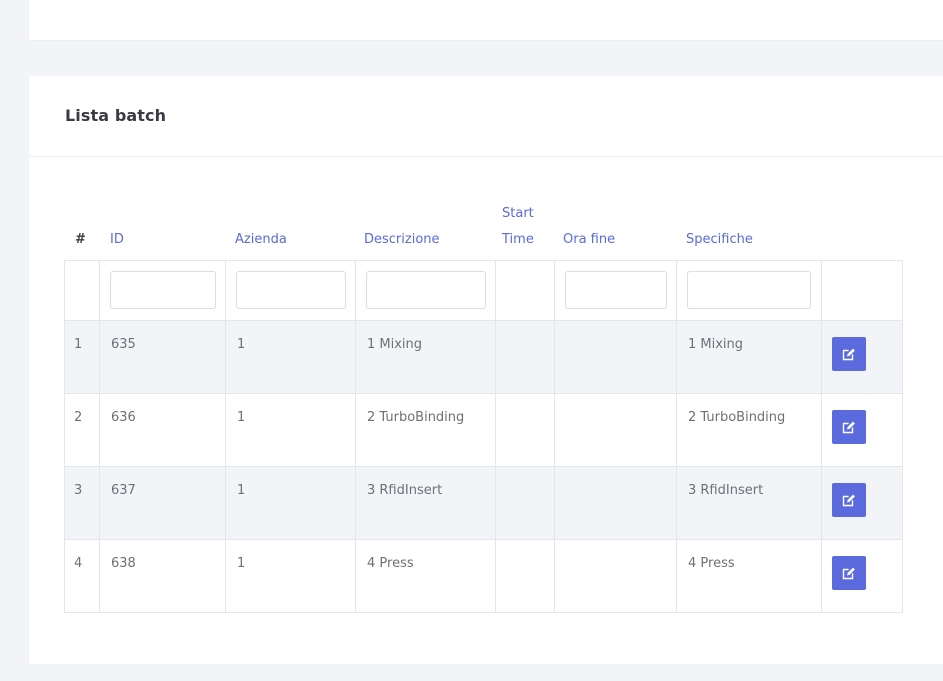 The image size is (943, 681). What do you see at coordinates (82, 290) in the screenshot?
I see `filter-cell-number` at bounding box center [82, 290].